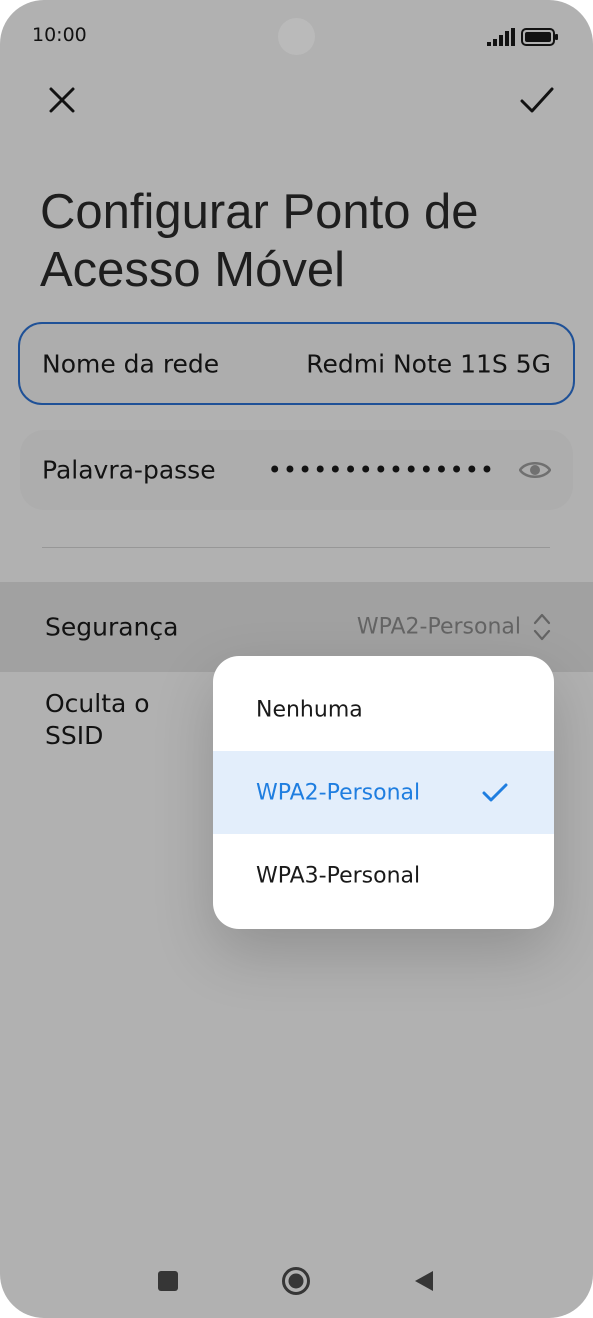  Describe the element at coordinates (383, 709) in the screenshot. I see `dropdown-option-none: Nenhuma` at that location.